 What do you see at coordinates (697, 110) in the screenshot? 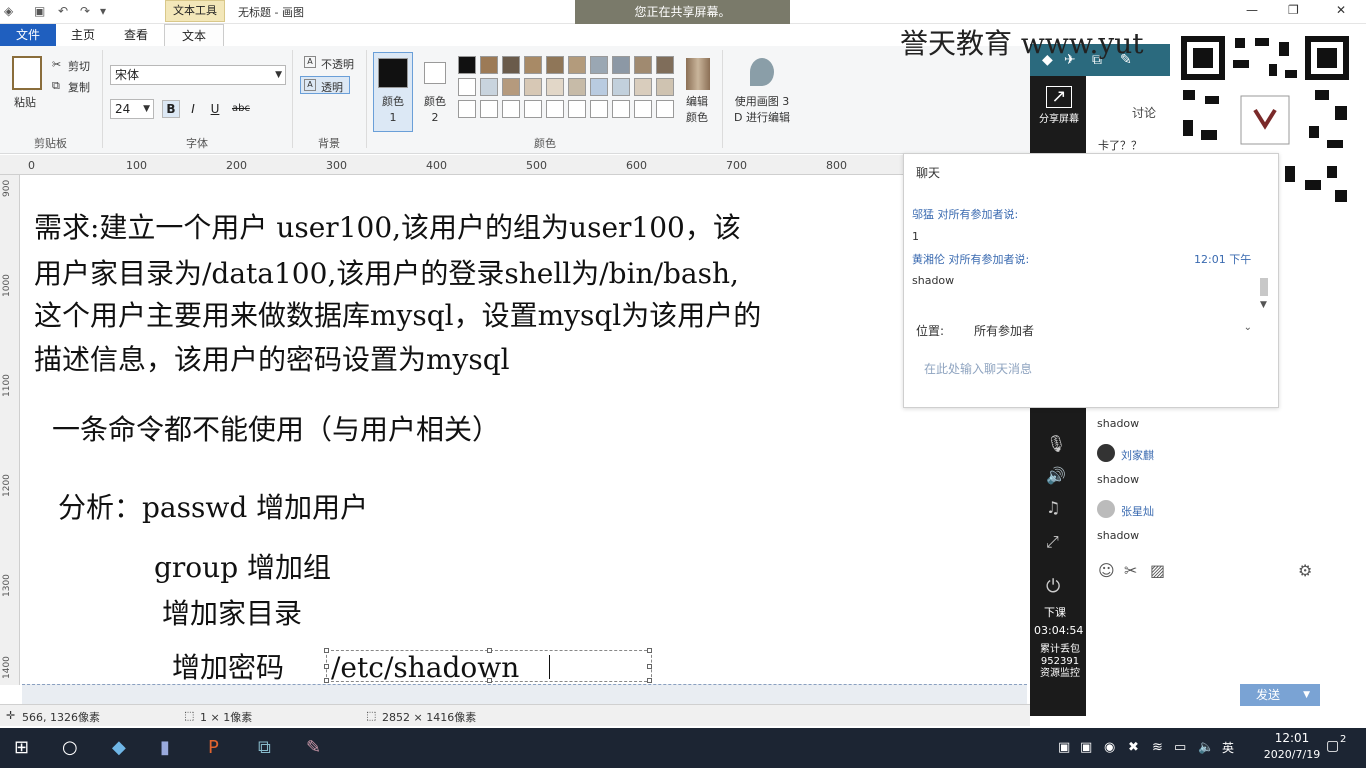
I see `edit-colors-button: 编辑颜色` at bounding box center [697, 110].